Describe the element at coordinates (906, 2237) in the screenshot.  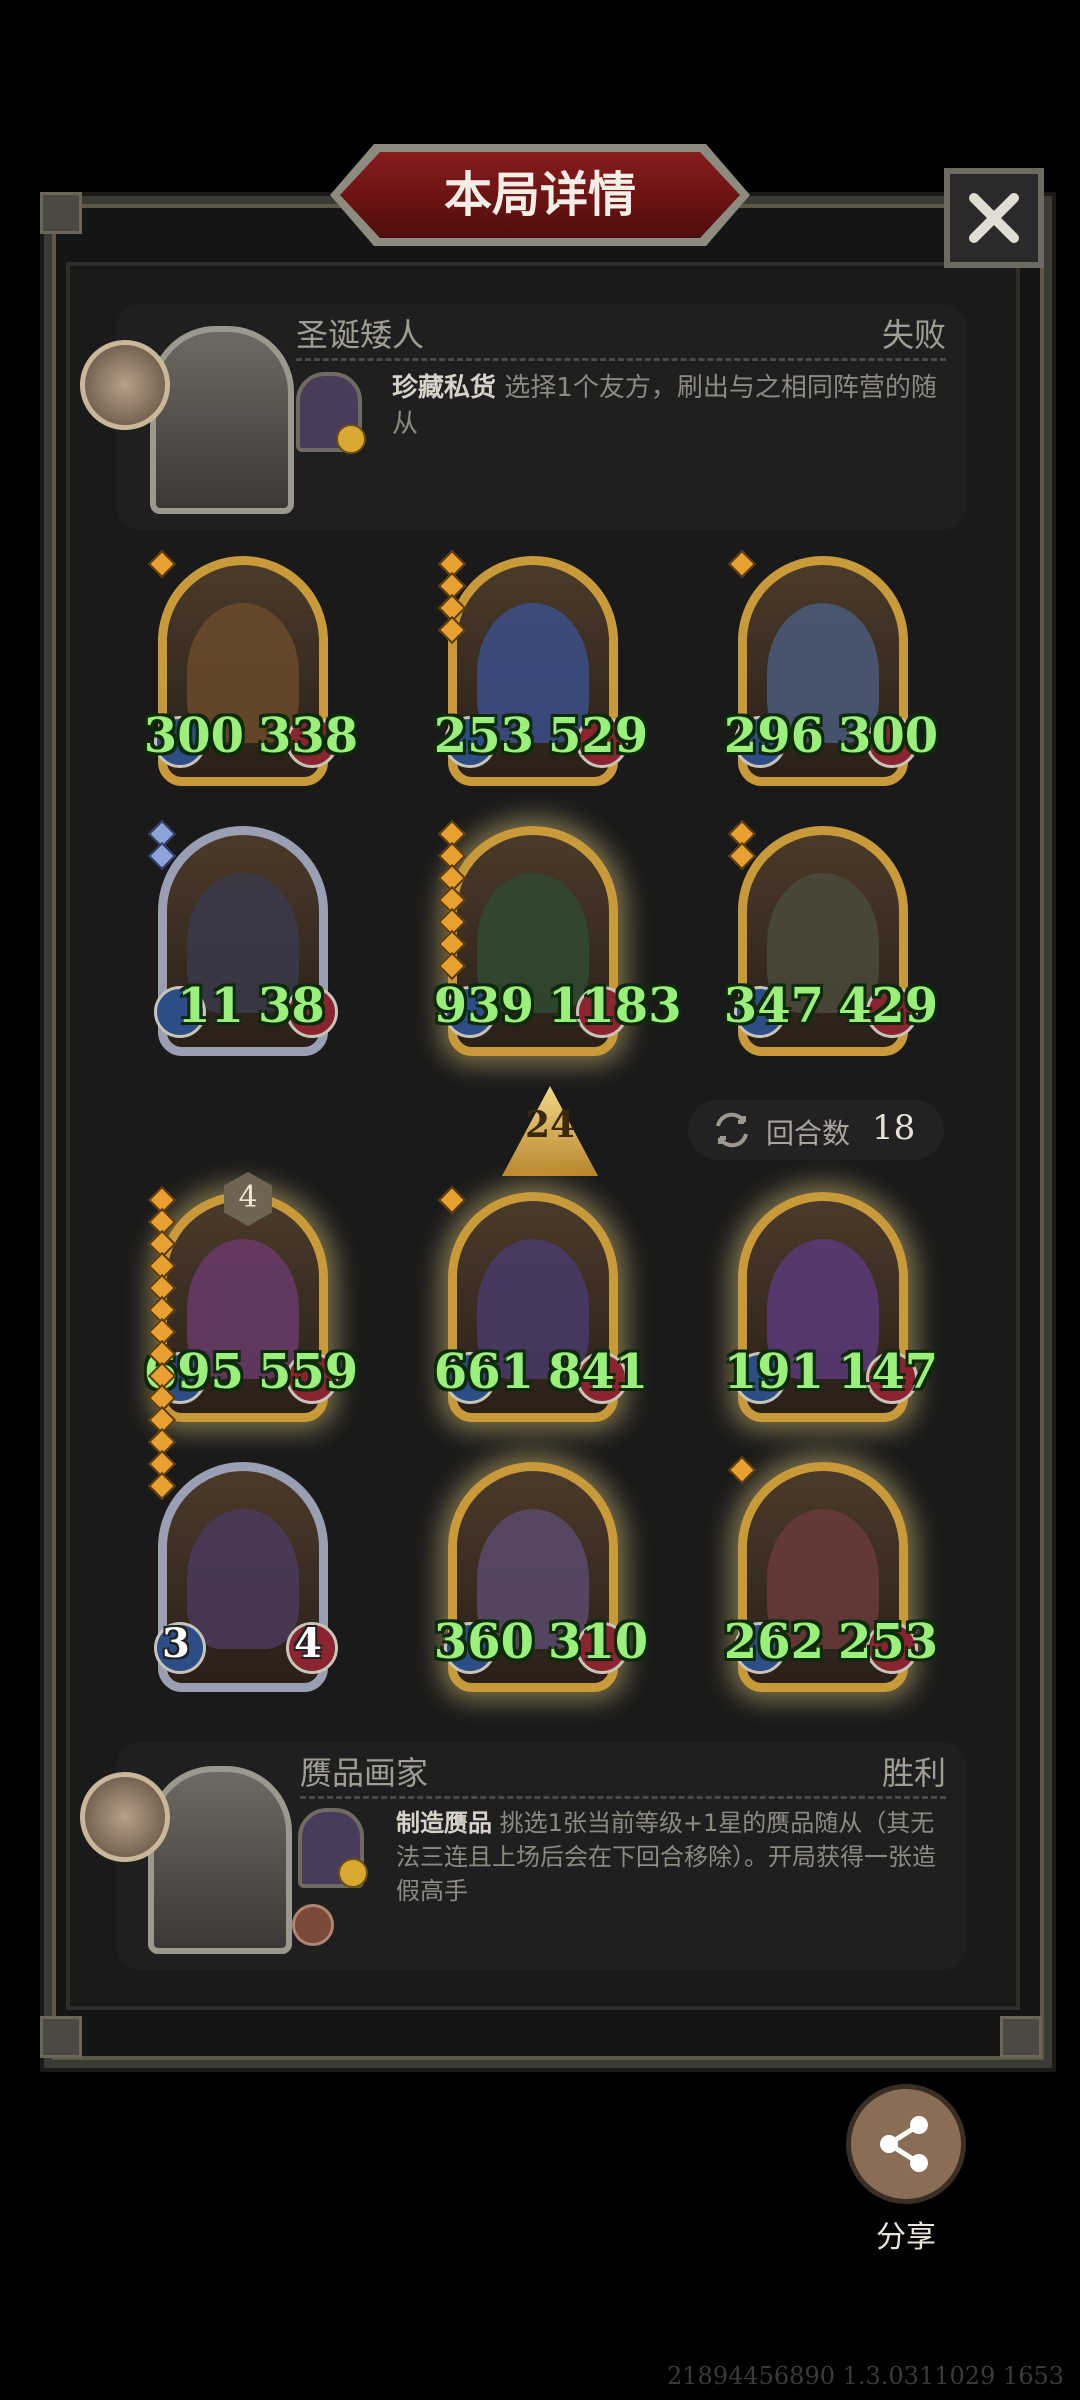
I see `share-label: 分享` at that location.